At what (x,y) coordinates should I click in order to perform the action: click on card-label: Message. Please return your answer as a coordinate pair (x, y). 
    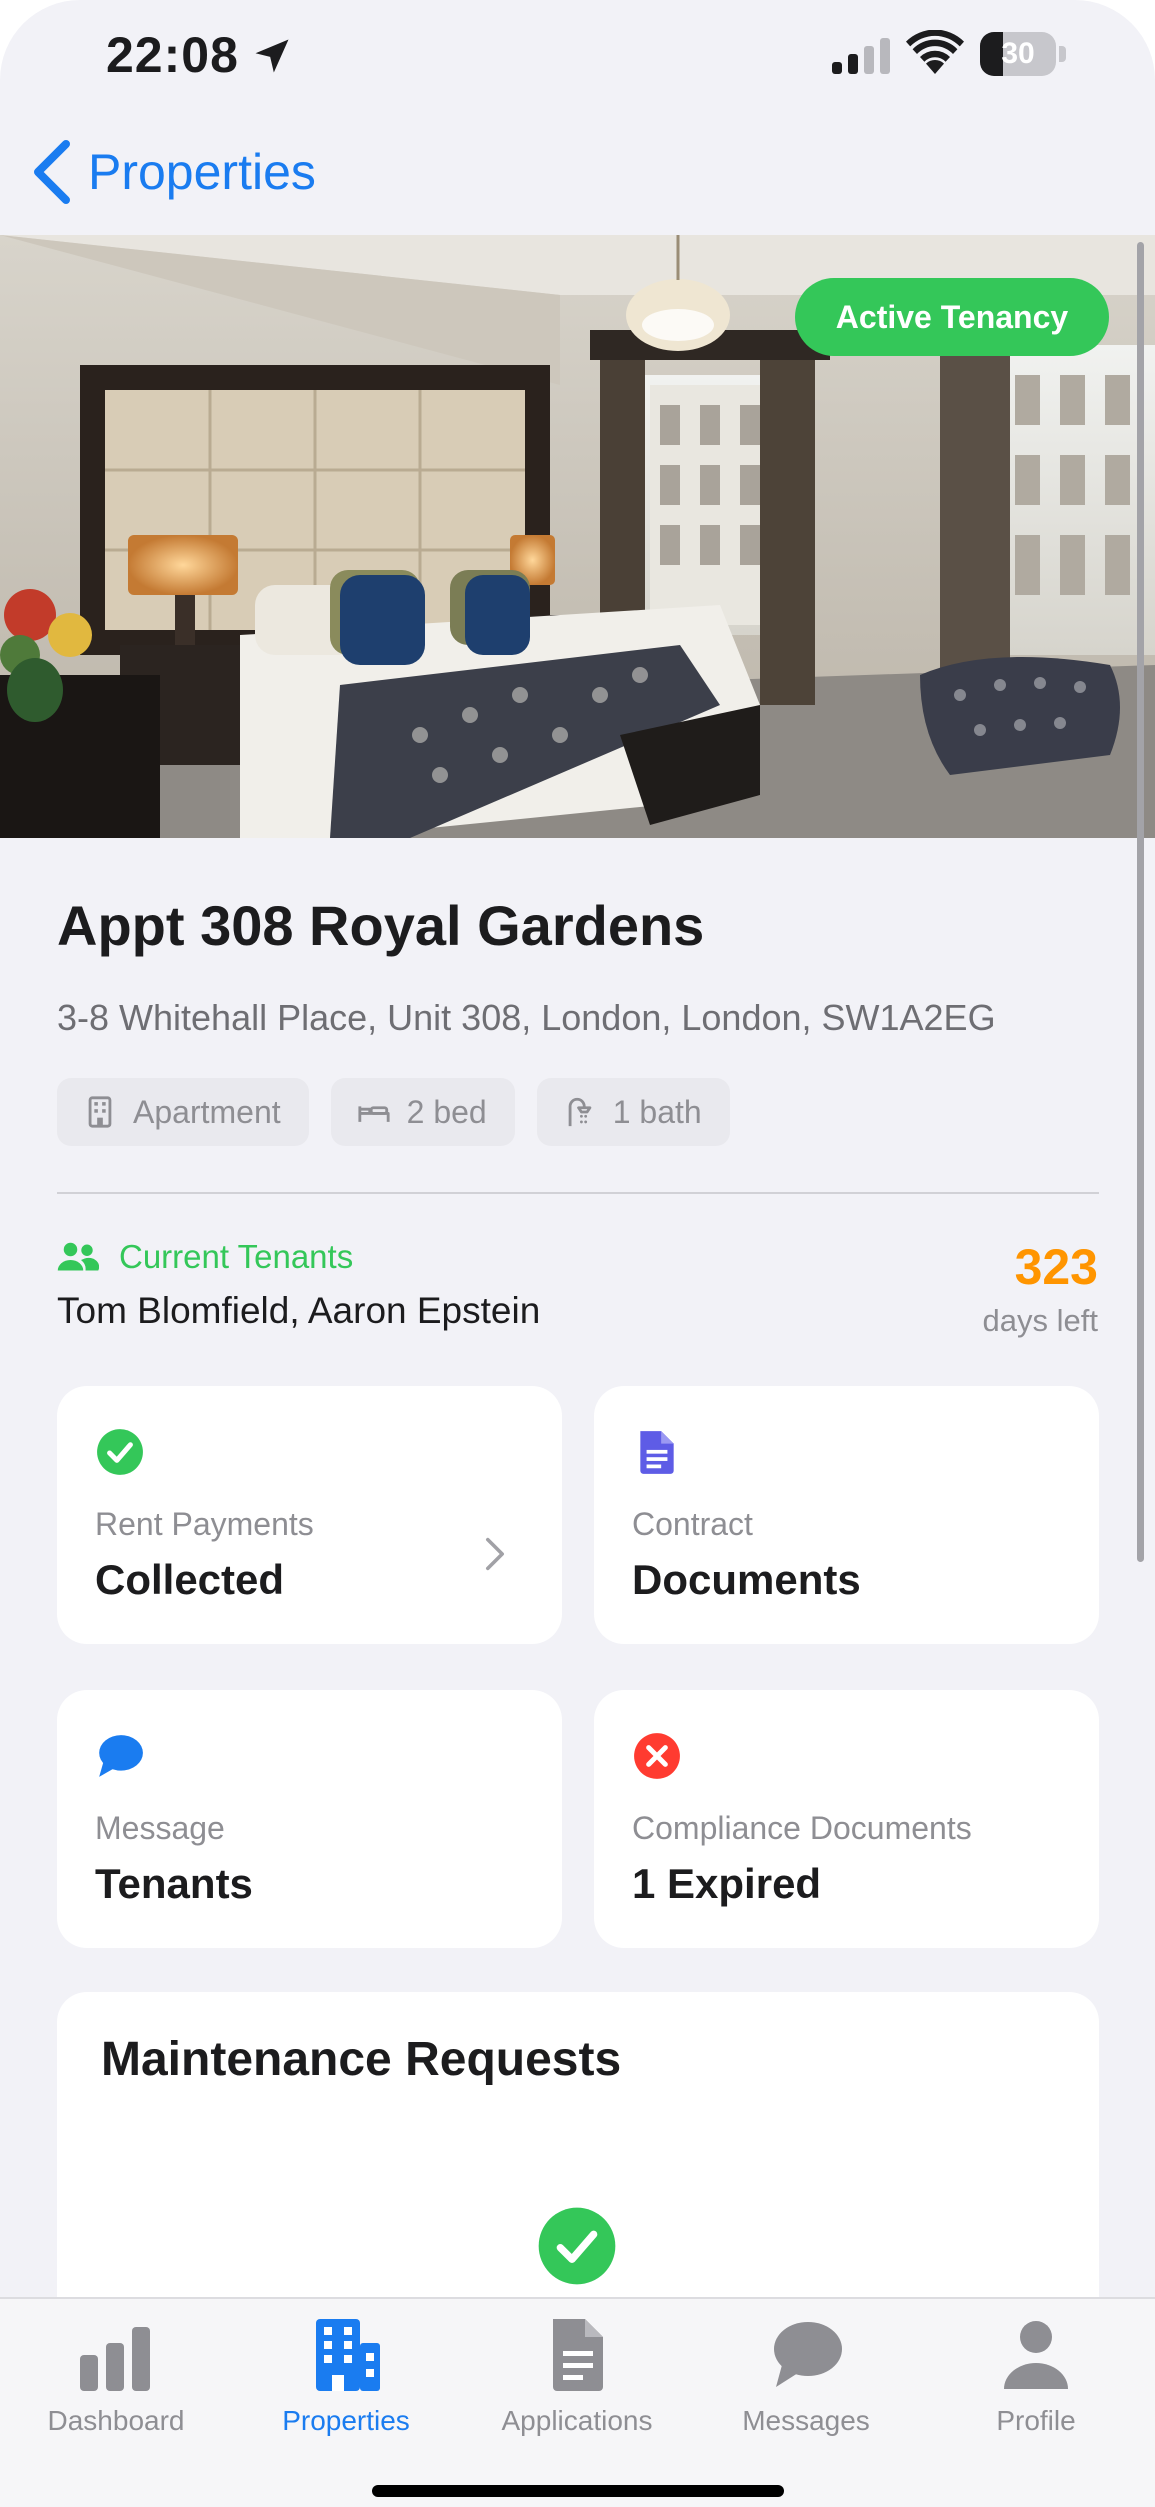
    Looking at the image, I should click on (160, 1828).